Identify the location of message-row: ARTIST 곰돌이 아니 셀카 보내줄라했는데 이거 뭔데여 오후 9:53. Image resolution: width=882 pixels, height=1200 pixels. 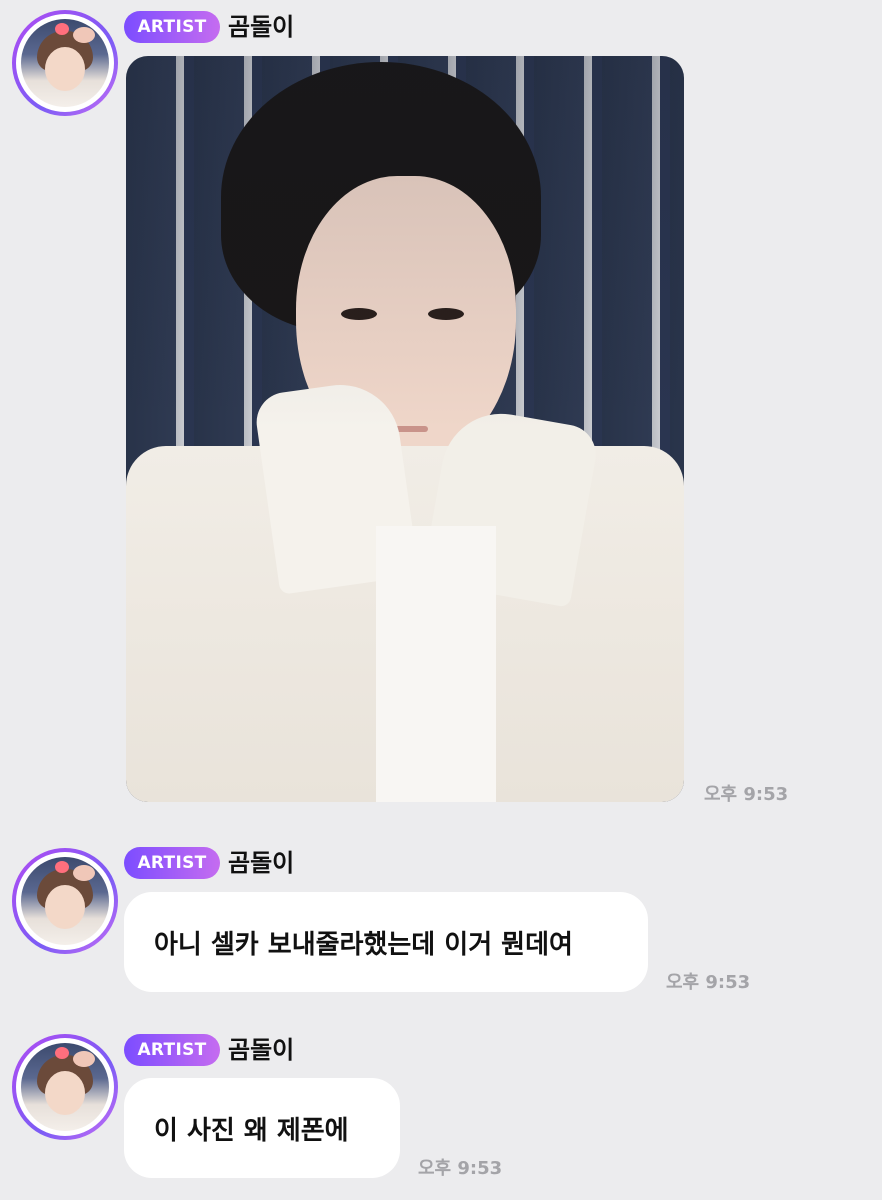
(441, 920).